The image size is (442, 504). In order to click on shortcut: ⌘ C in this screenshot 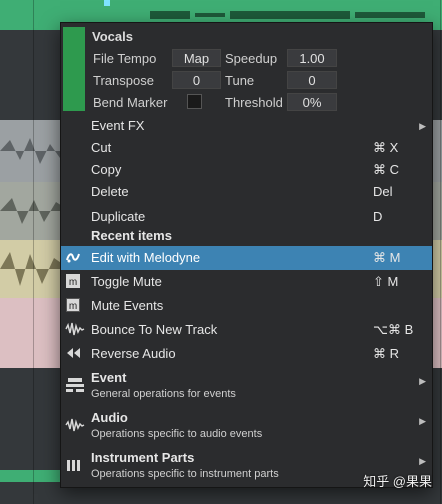, I will do `click(386, 169)`.